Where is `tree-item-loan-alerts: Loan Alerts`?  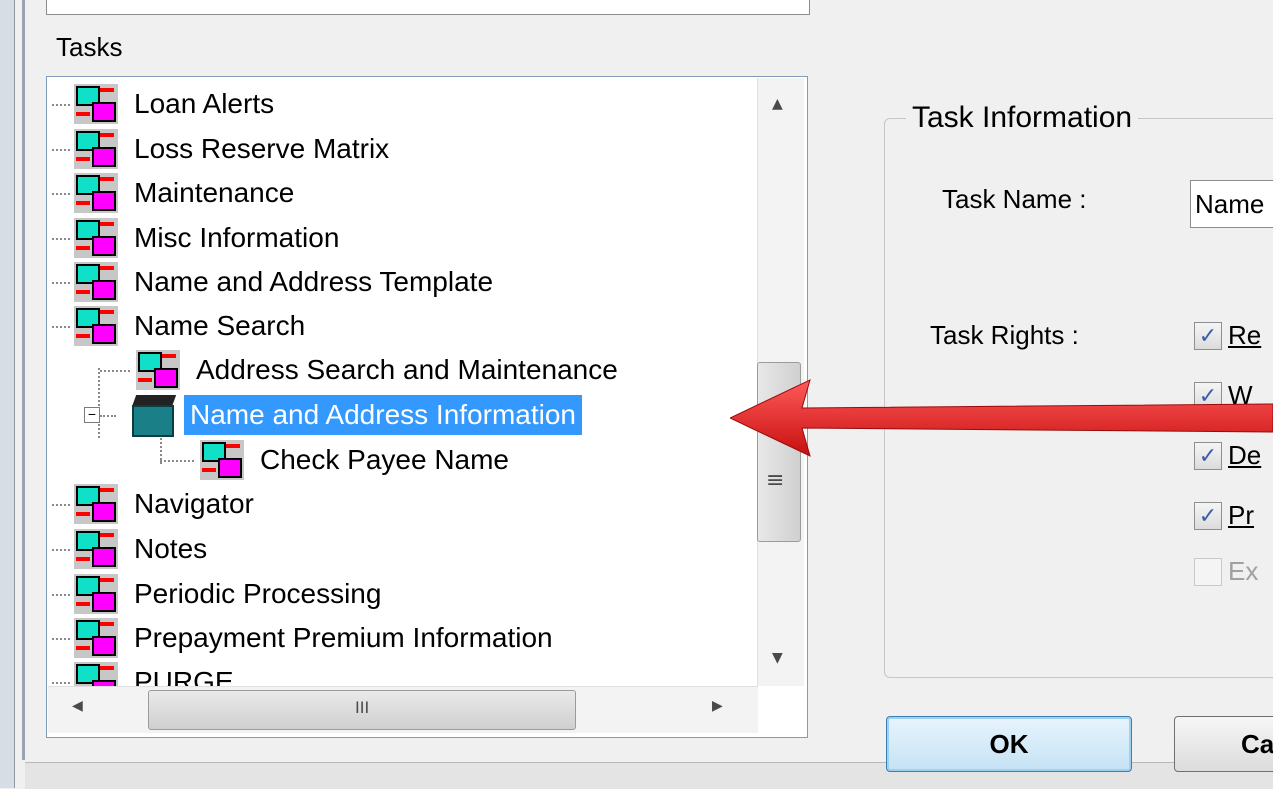
tree-item-loan-alerts: Loan Alerts is located at coordinates (166, 104).